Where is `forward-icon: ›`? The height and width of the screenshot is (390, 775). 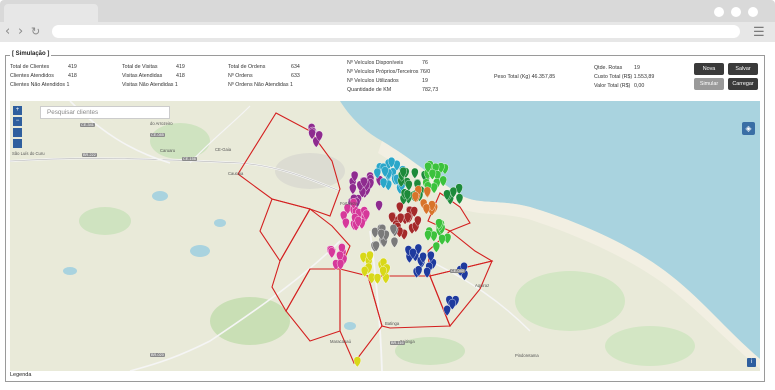 forward-icon: › is located at coordinates (20, 32).